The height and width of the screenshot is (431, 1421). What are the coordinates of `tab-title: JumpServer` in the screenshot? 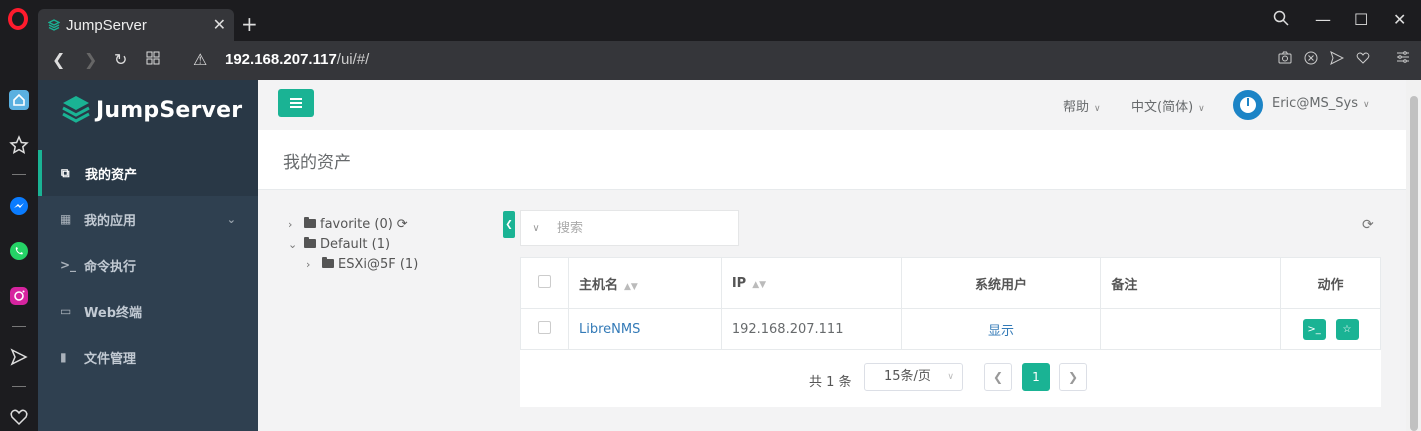 It's located at (106, 25).